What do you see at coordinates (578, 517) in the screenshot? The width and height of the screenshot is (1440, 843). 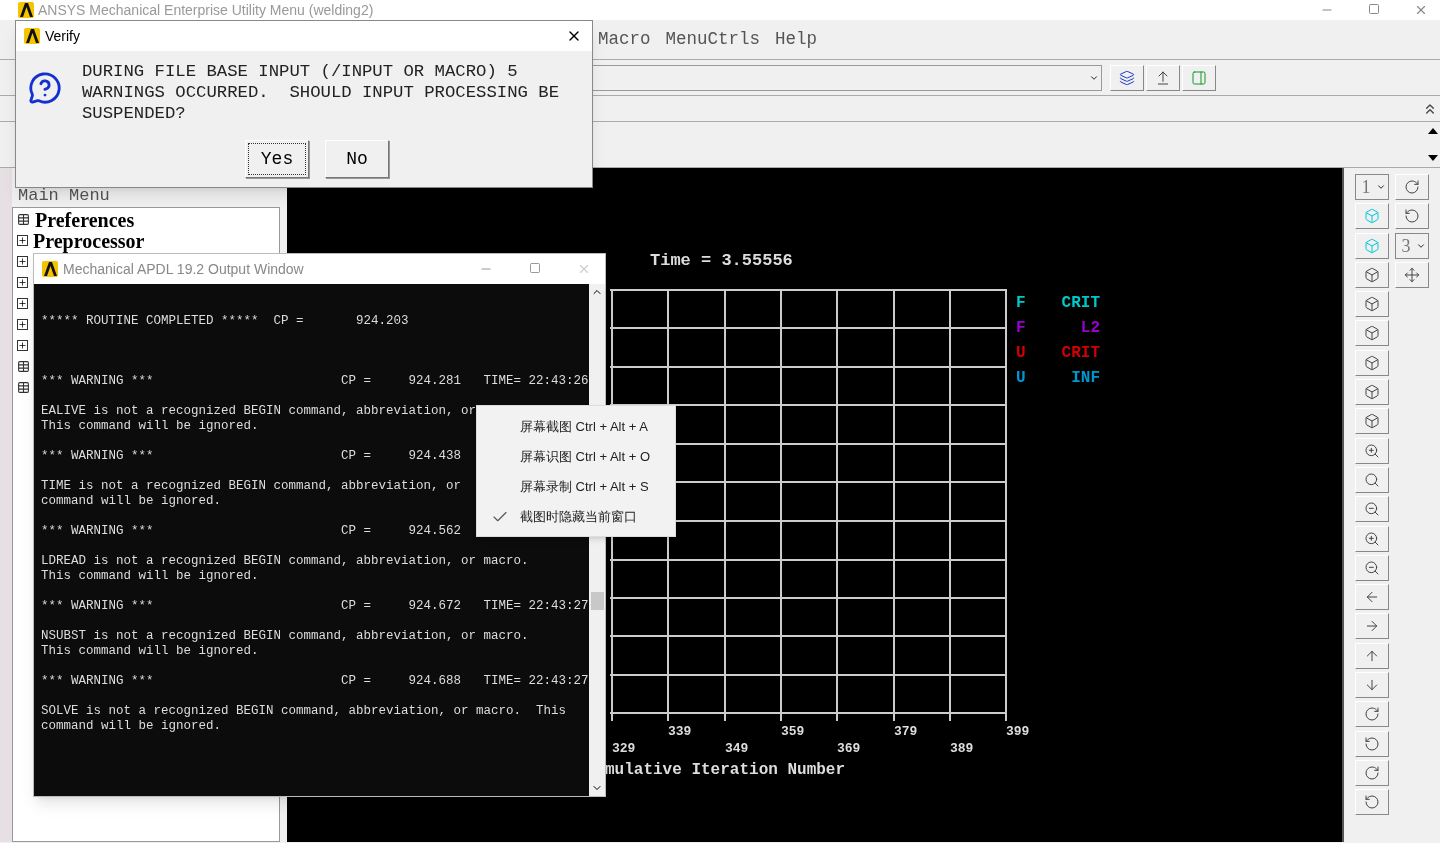 I see `menu-item-label: 截图时隐藏当前窗口` at bounding box center [578, 517].